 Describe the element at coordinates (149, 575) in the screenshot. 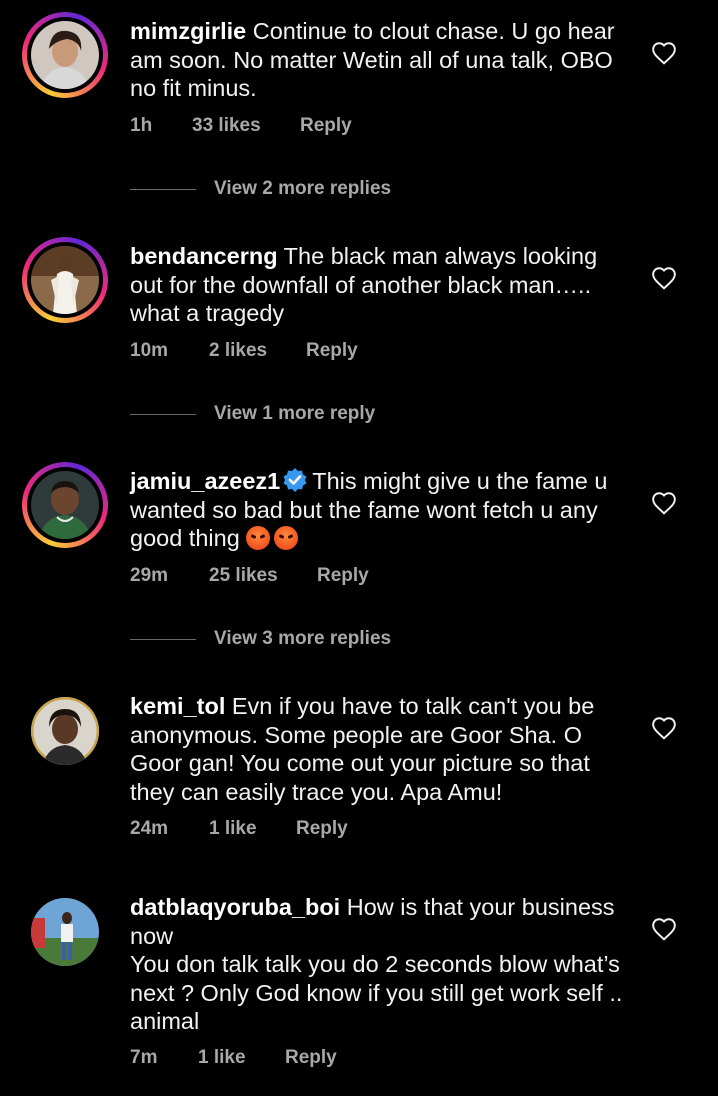

I see `comment-time: 29m` at that location.